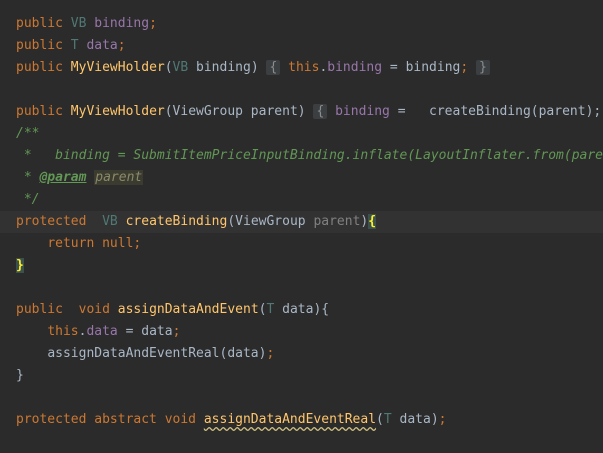 The image size is (603, 453). What do you see at coordinates (20, 375) in the screenshot?
I see `closing-brace: }` at bounding box center [20, 375].